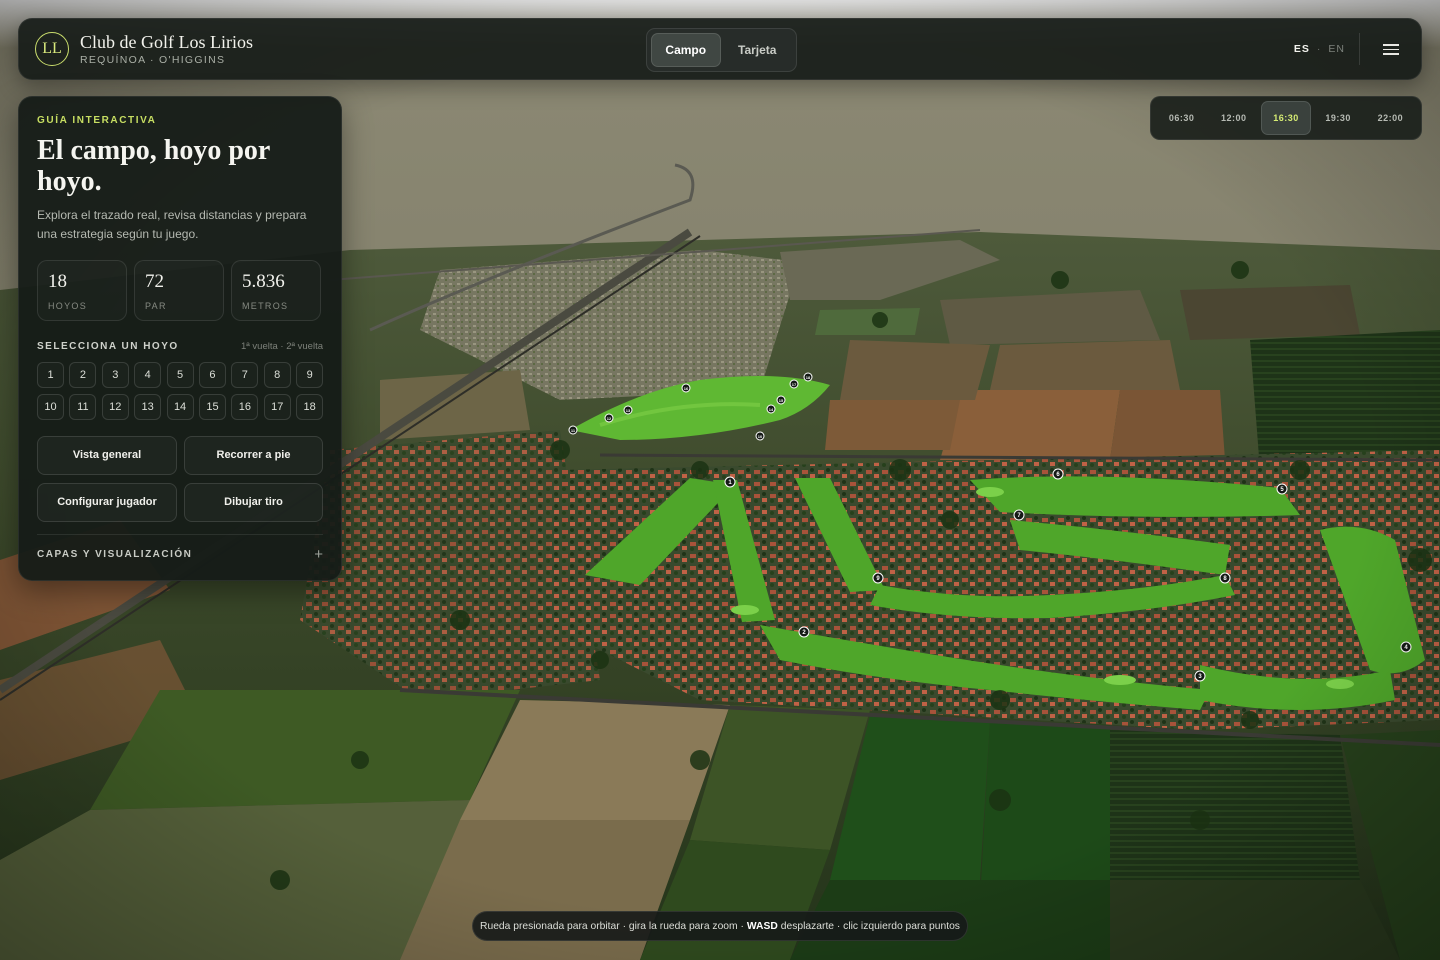 The height and width of the screenshot is (960, 1440). I want to click on hole-button-1: 1, so click(50, 375).